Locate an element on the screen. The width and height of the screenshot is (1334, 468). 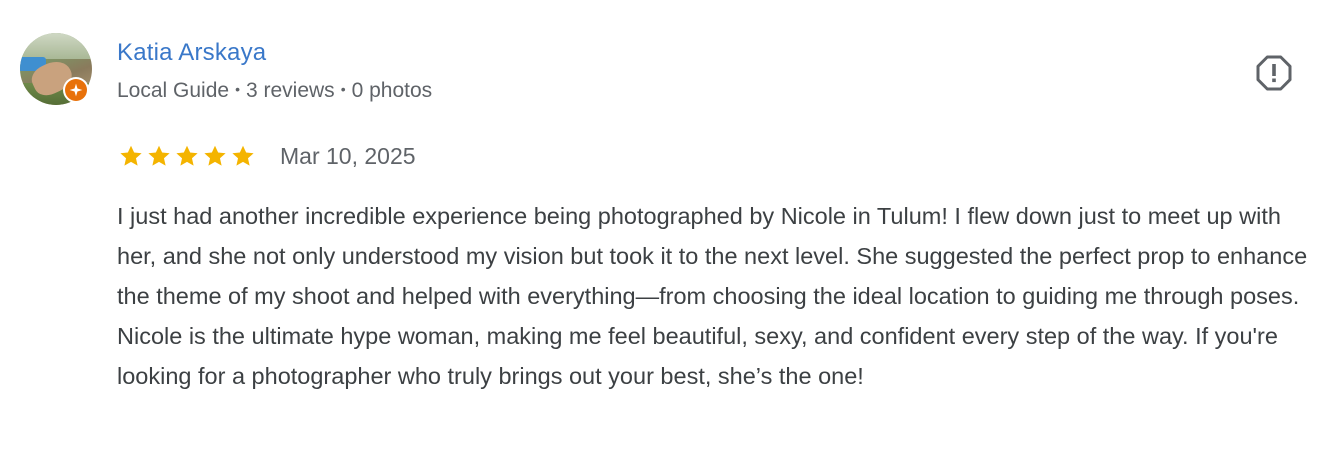
reviewer-review-count: 3 reviews is located at coordinates (290, 90).